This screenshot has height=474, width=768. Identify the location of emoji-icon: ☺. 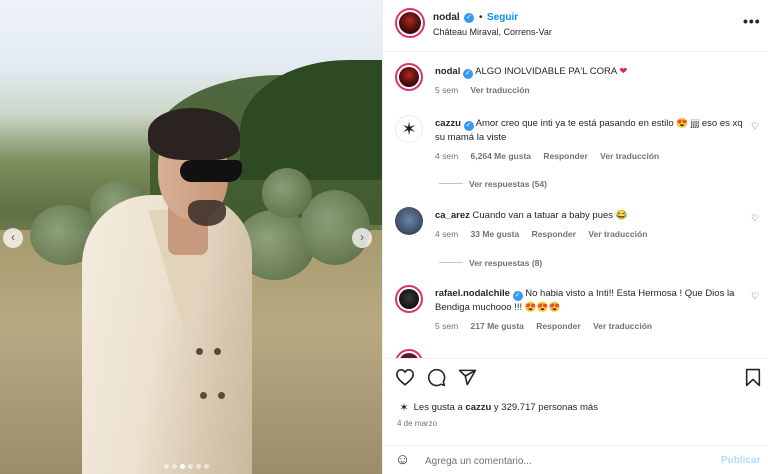
(402, 459).